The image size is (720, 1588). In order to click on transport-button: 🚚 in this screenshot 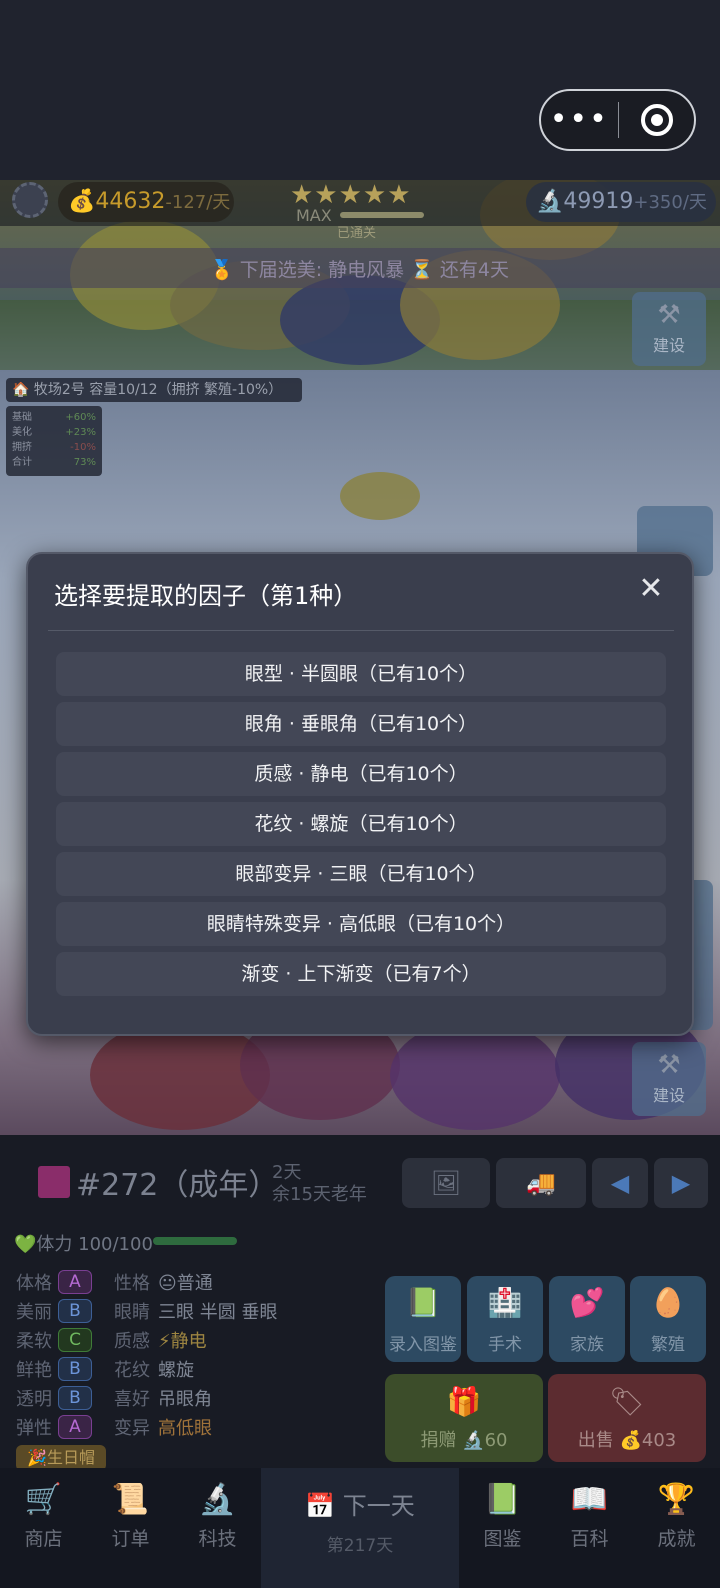, I will do `click(541, 1183)`.